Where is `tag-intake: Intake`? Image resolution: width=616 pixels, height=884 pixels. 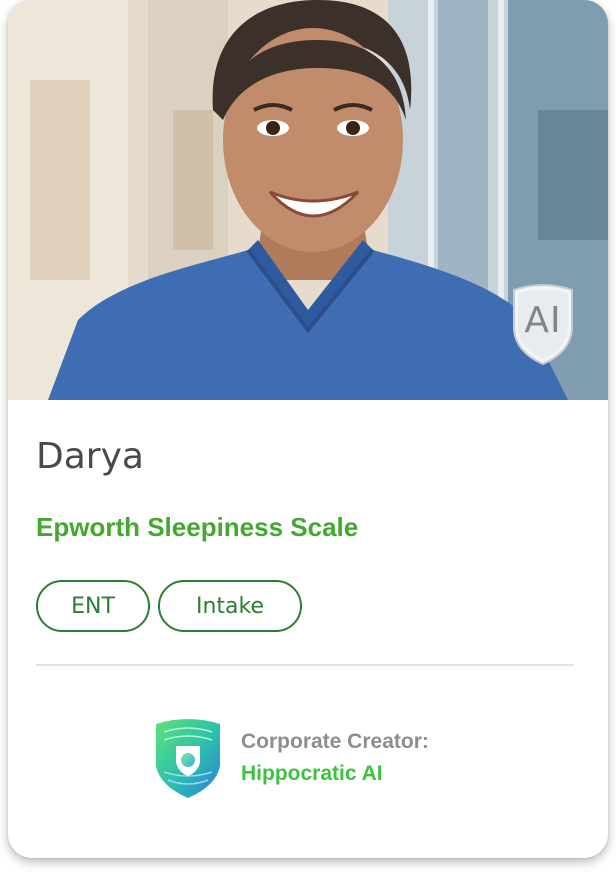
tag-intake: Intake is located at coordinates (230, 606).